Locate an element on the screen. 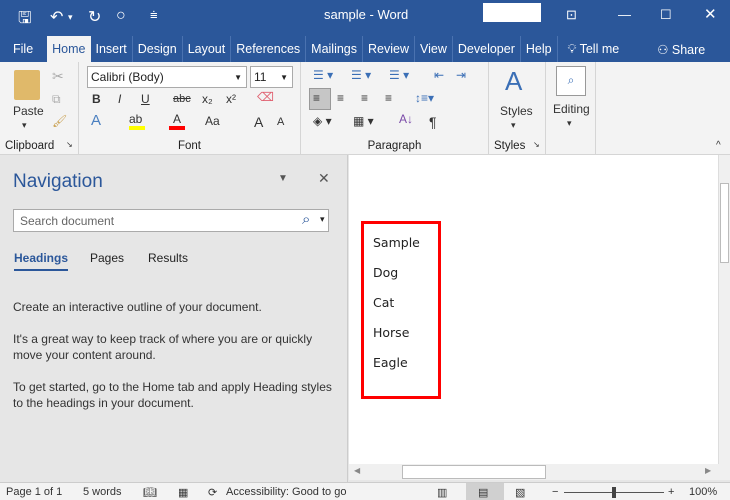  zoom-in-icon: + is located at coordinates (671, 492).